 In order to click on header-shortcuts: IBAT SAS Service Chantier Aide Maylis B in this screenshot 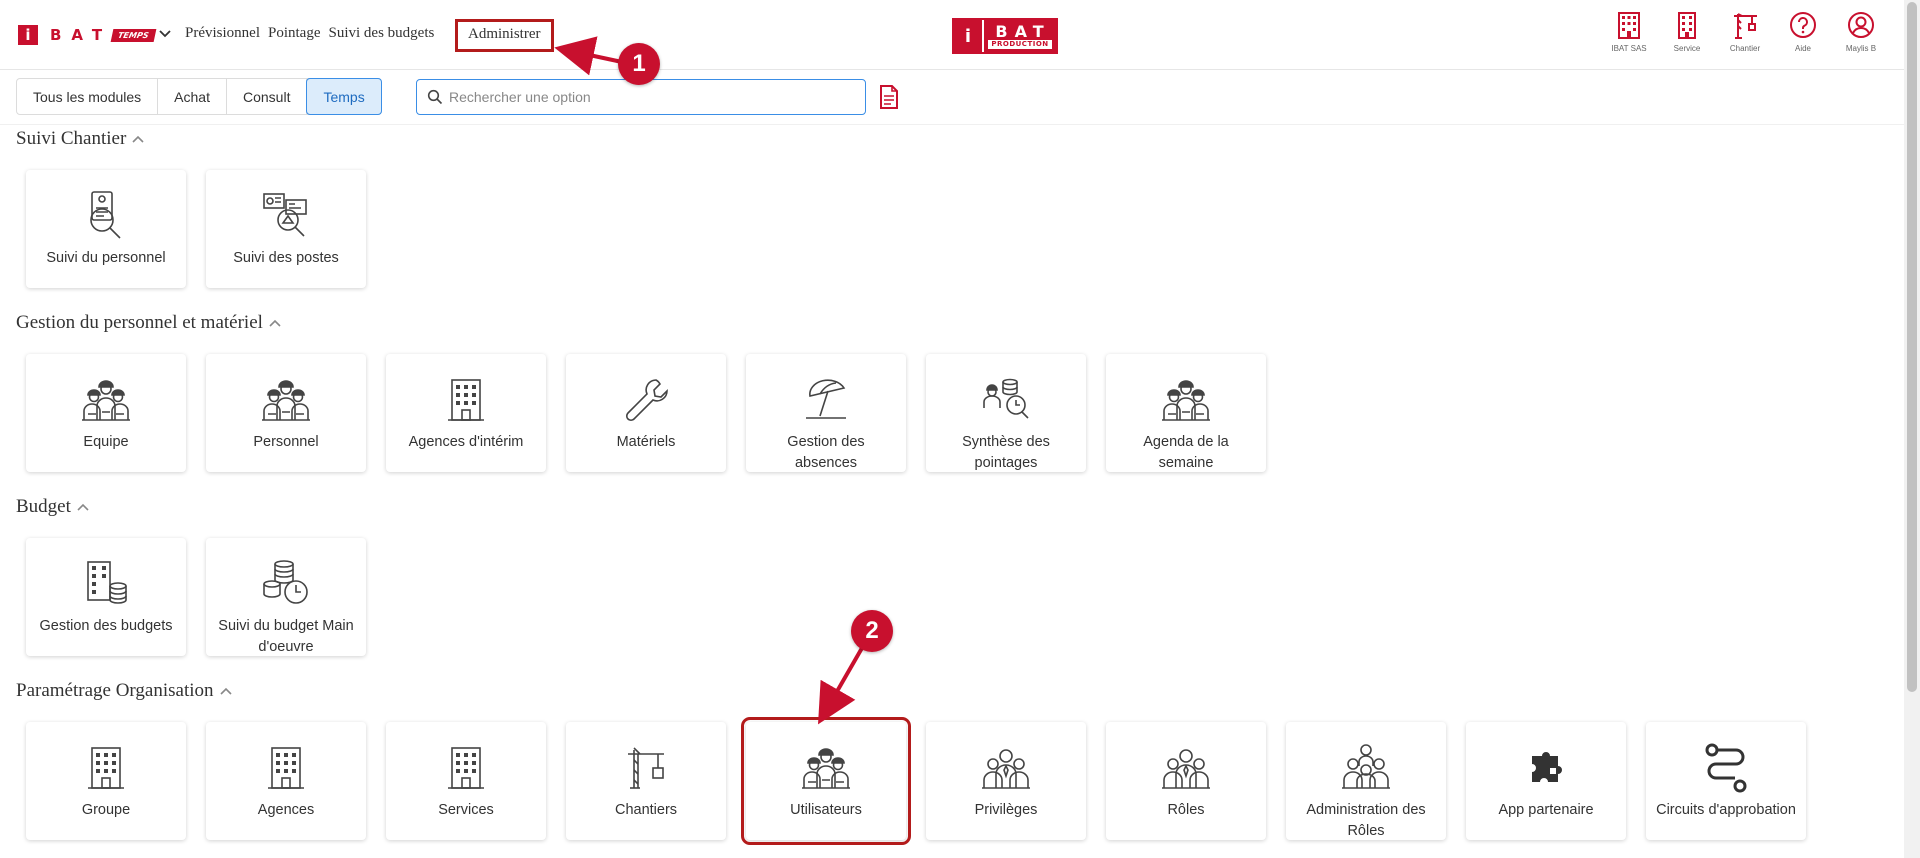, I will do `click(1745, 31)`.